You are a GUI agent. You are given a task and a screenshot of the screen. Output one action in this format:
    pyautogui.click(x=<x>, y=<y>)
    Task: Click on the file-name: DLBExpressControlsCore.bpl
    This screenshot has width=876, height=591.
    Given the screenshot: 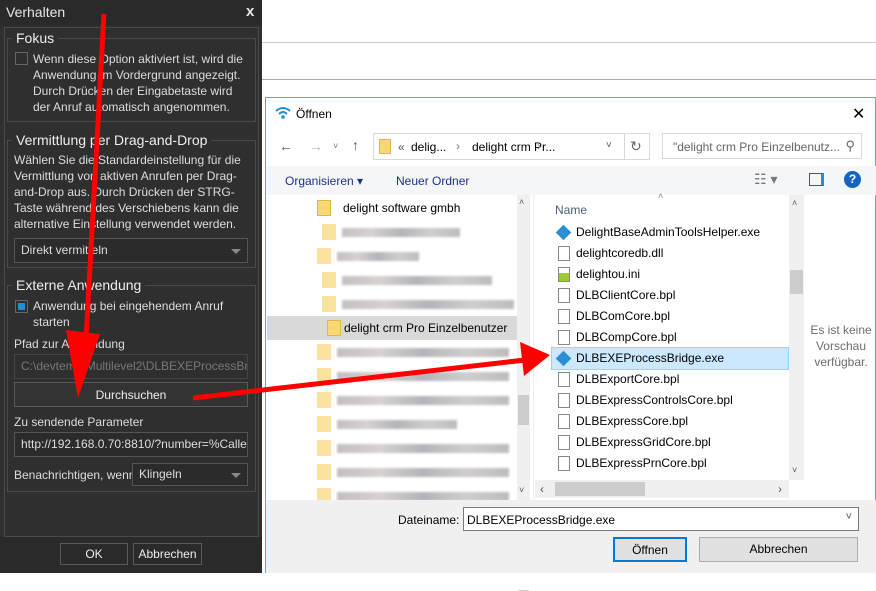 What is the action you would take?
    pyautogui.click(x=654, y=400)
    